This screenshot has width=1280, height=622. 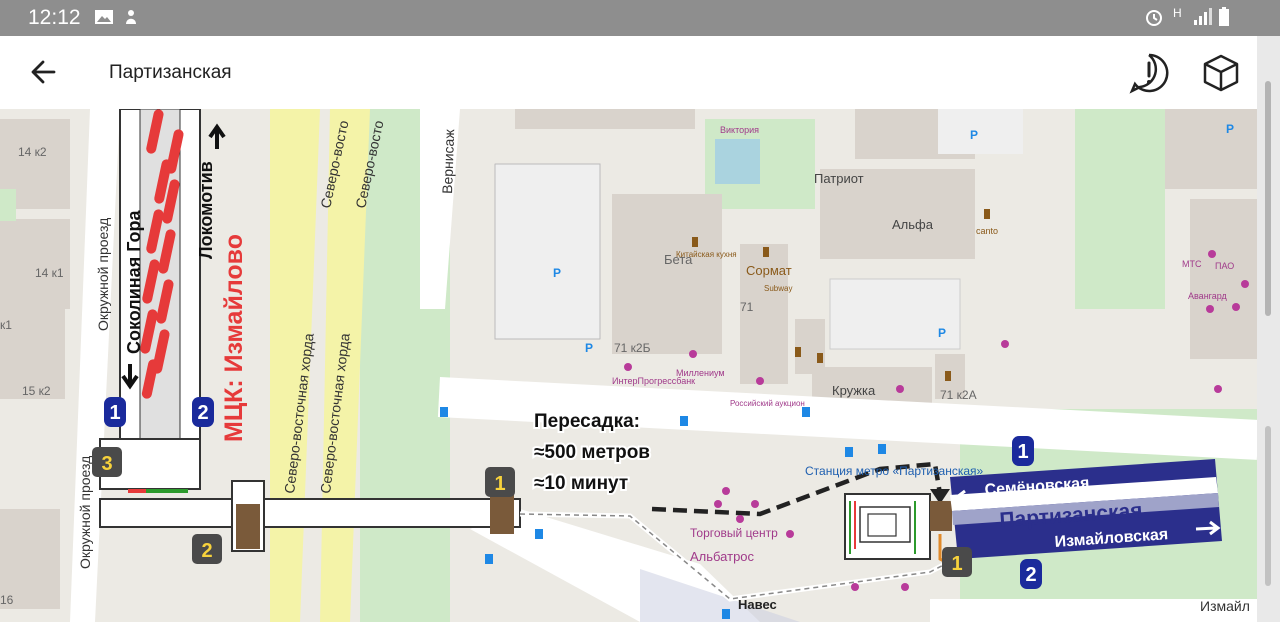 What do you see at coordinates (769, 270) in the screenshot?
I see `building-label: Сормат` at bounding box center [769, 270].